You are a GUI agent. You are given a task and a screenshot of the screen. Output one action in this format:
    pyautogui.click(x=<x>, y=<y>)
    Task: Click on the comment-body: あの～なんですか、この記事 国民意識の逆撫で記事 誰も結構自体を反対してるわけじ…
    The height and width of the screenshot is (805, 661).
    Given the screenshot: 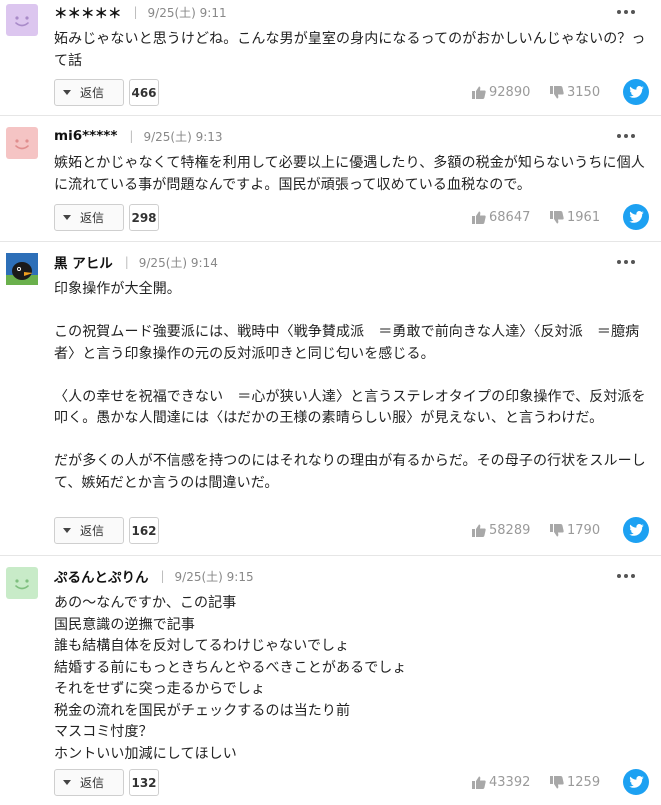 What is the action you would take?
    pyautogui.click(x=230, y=678)
    